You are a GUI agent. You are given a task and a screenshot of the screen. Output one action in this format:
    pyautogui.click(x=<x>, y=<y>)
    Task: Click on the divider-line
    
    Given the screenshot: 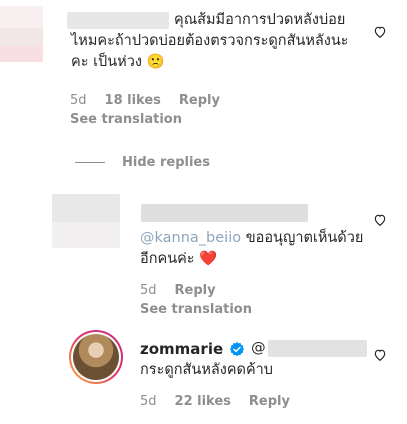 What is the action you would take?
    pyautogui.click(x=90, y=162)
    